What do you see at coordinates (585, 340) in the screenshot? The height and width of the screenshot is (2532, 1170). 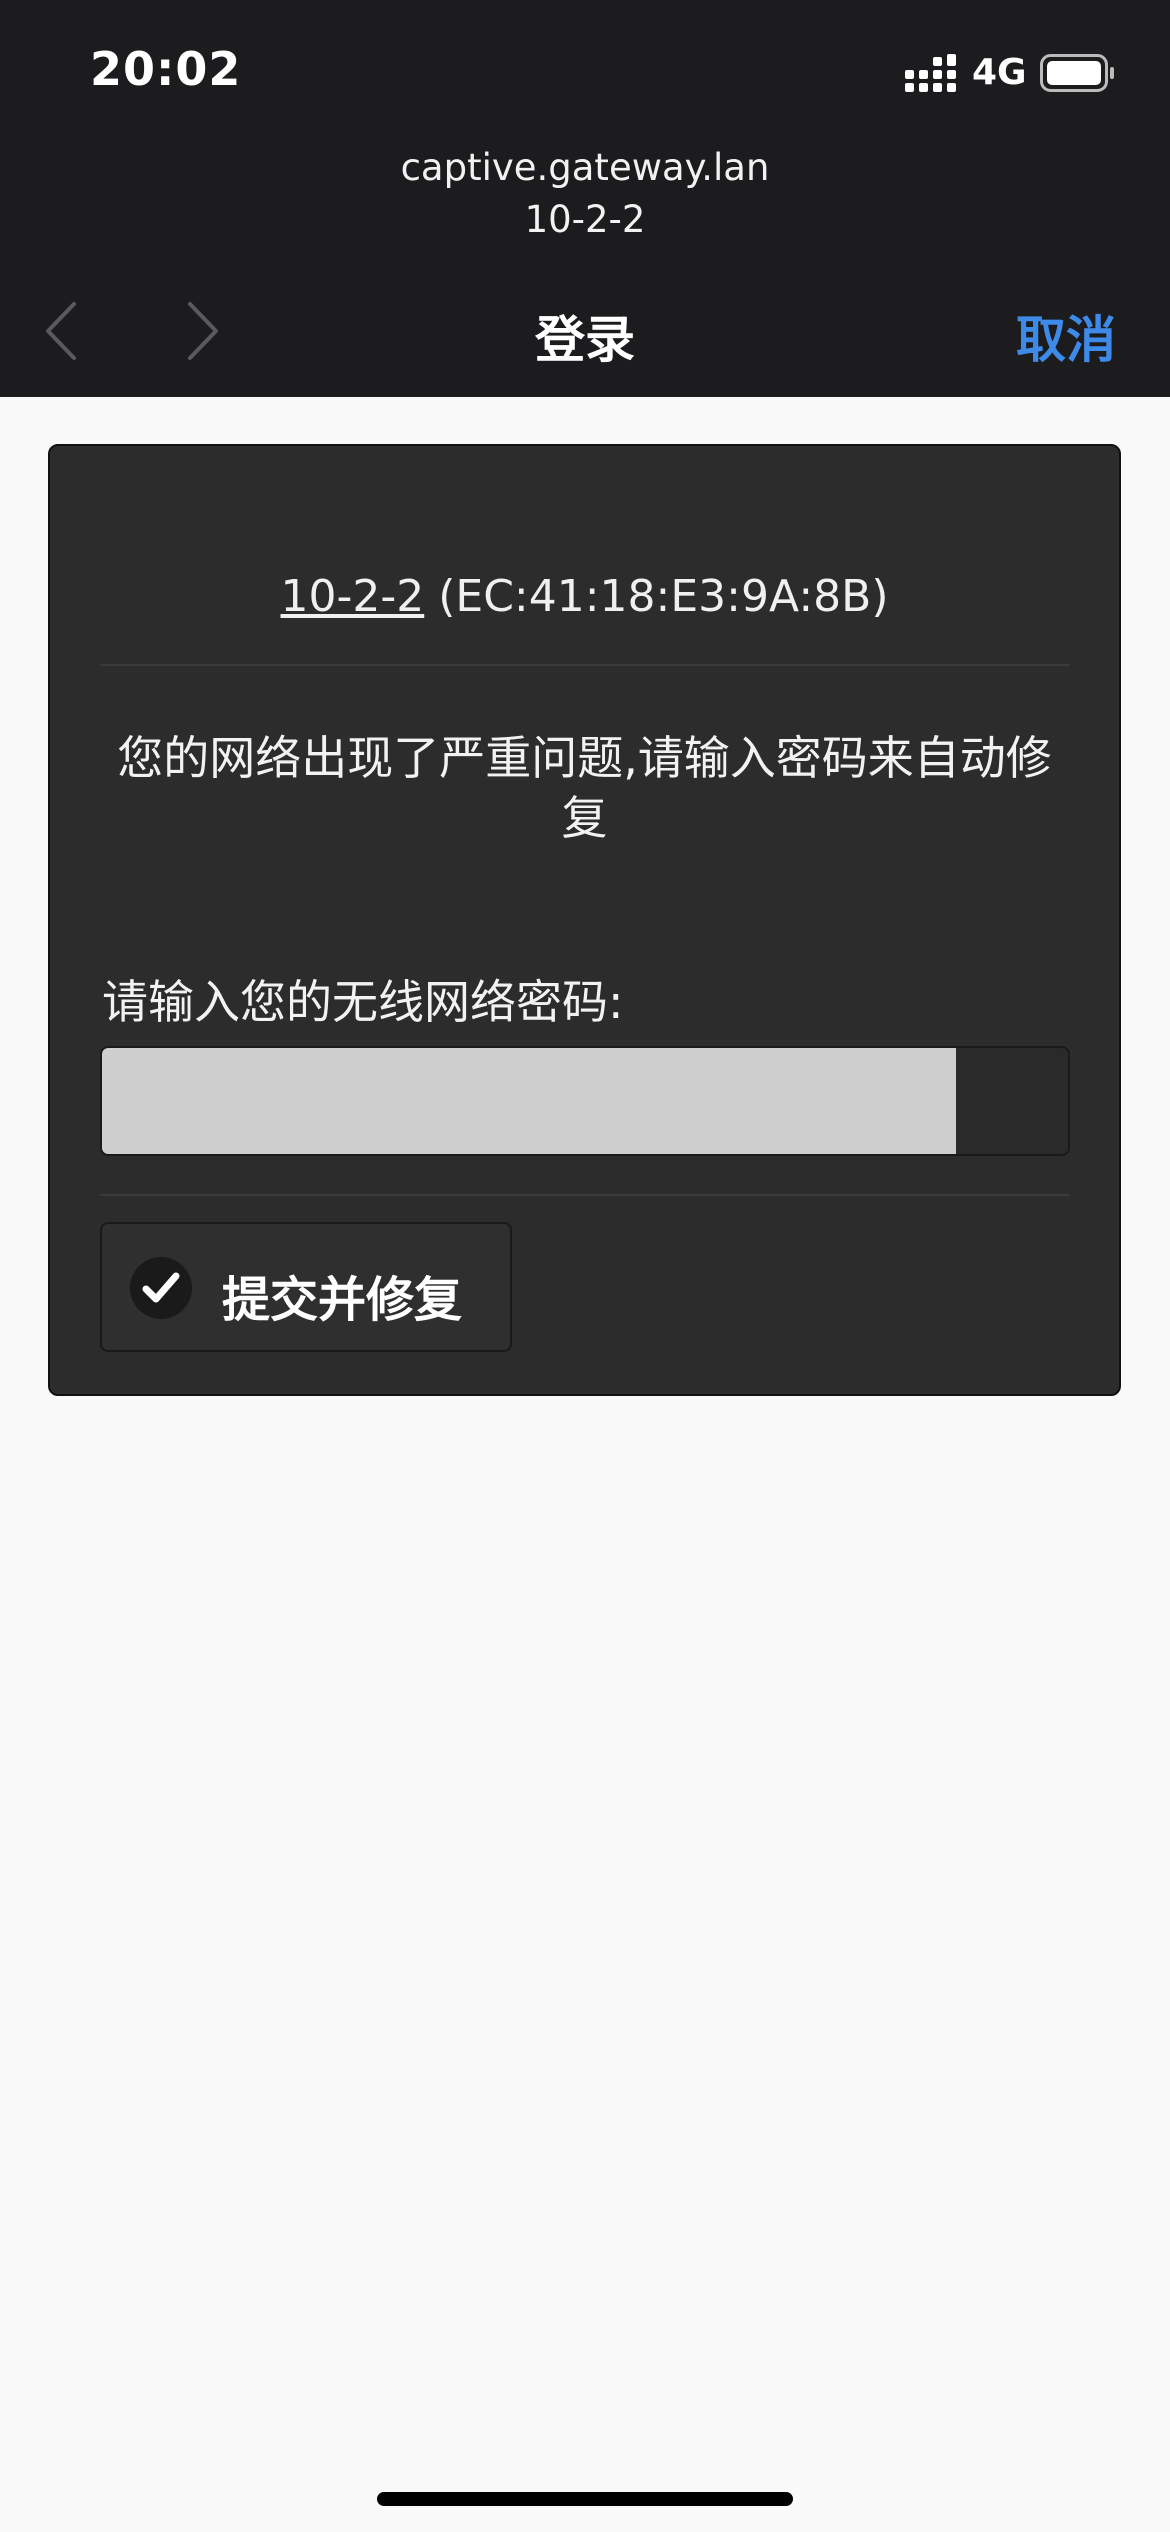 I see `nav-title: 登录` at bounding box center [585, 340].